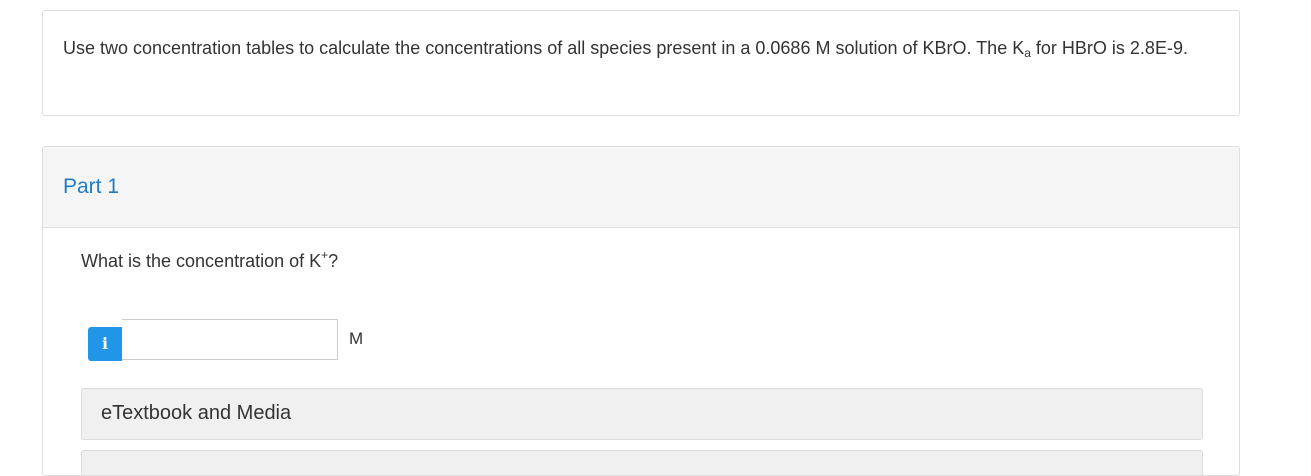 The height and width of the screenshot is (476, 1311). What do you see at coordinates (201, 261) in the screenshot?
I see `prompt-text: What is the concentration of K` at bounding box center [201, 261].